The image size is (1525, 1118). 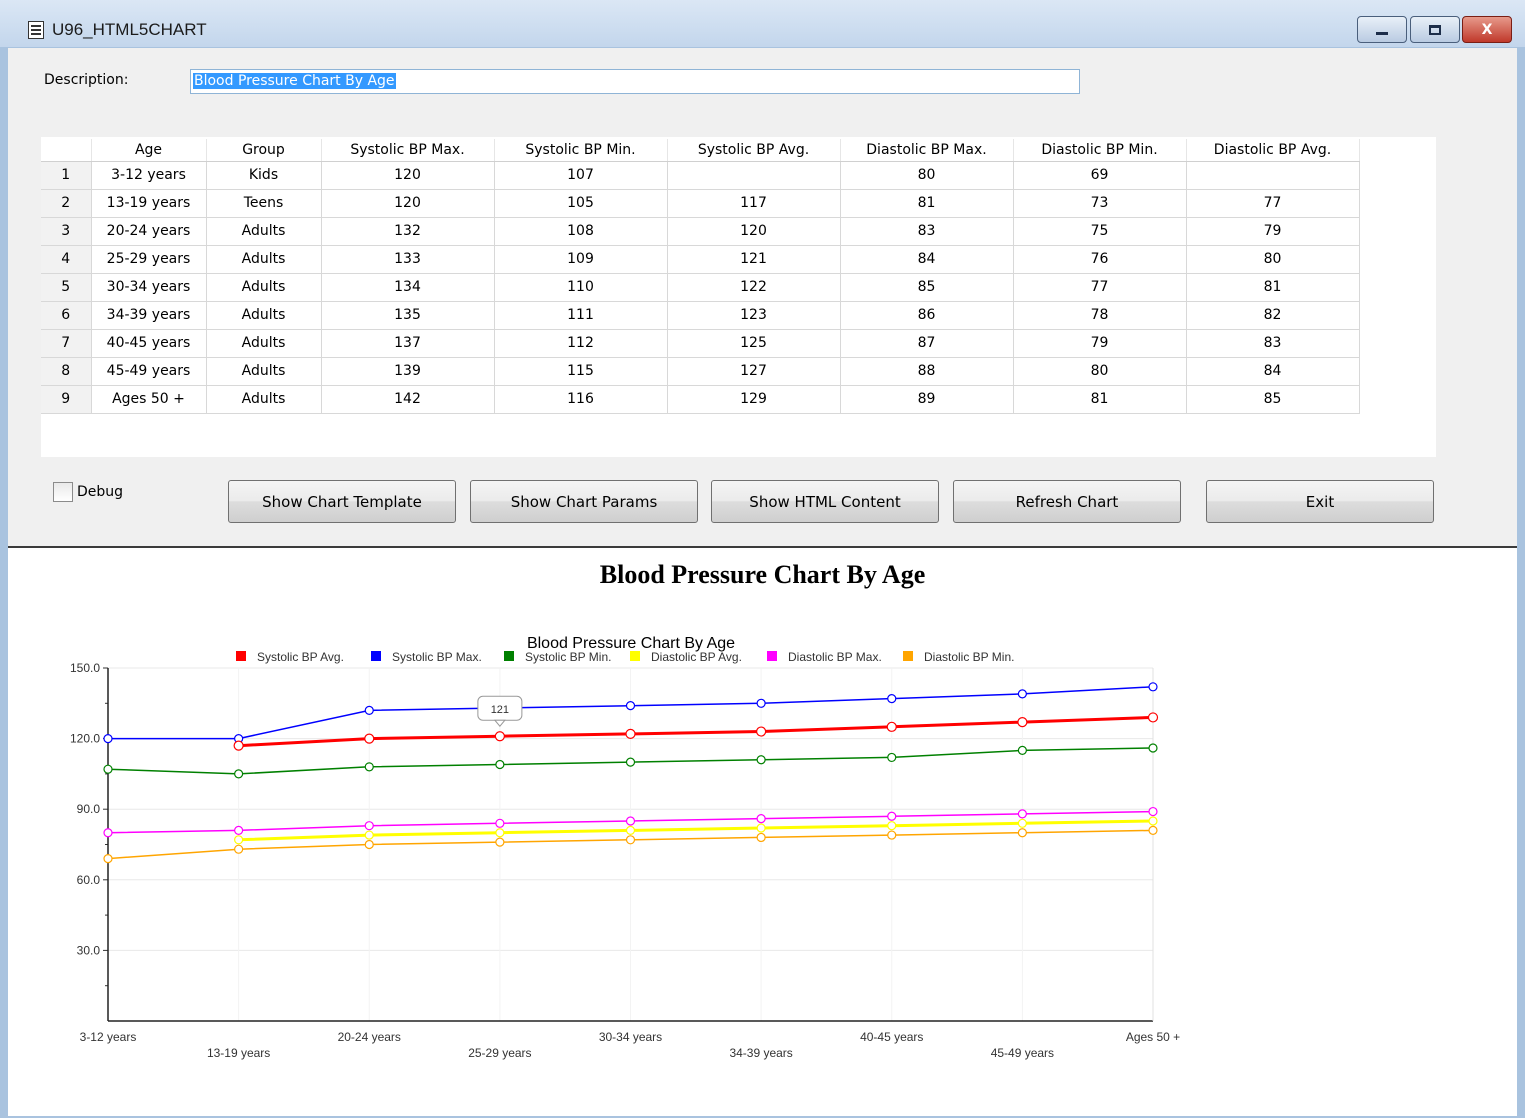 I want to click on grid-cell: 137, so click(x=408, y=343).